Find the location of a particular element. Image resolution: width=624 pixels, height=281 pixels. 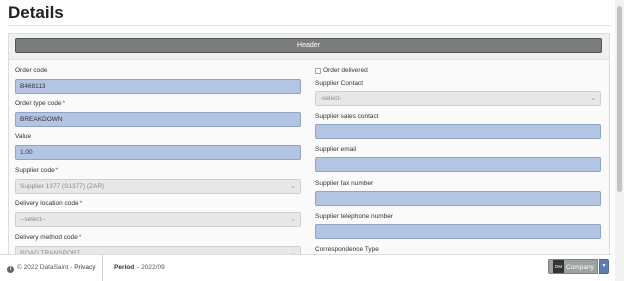

privacy-link: Privacy is located at coordinates (84, 267).